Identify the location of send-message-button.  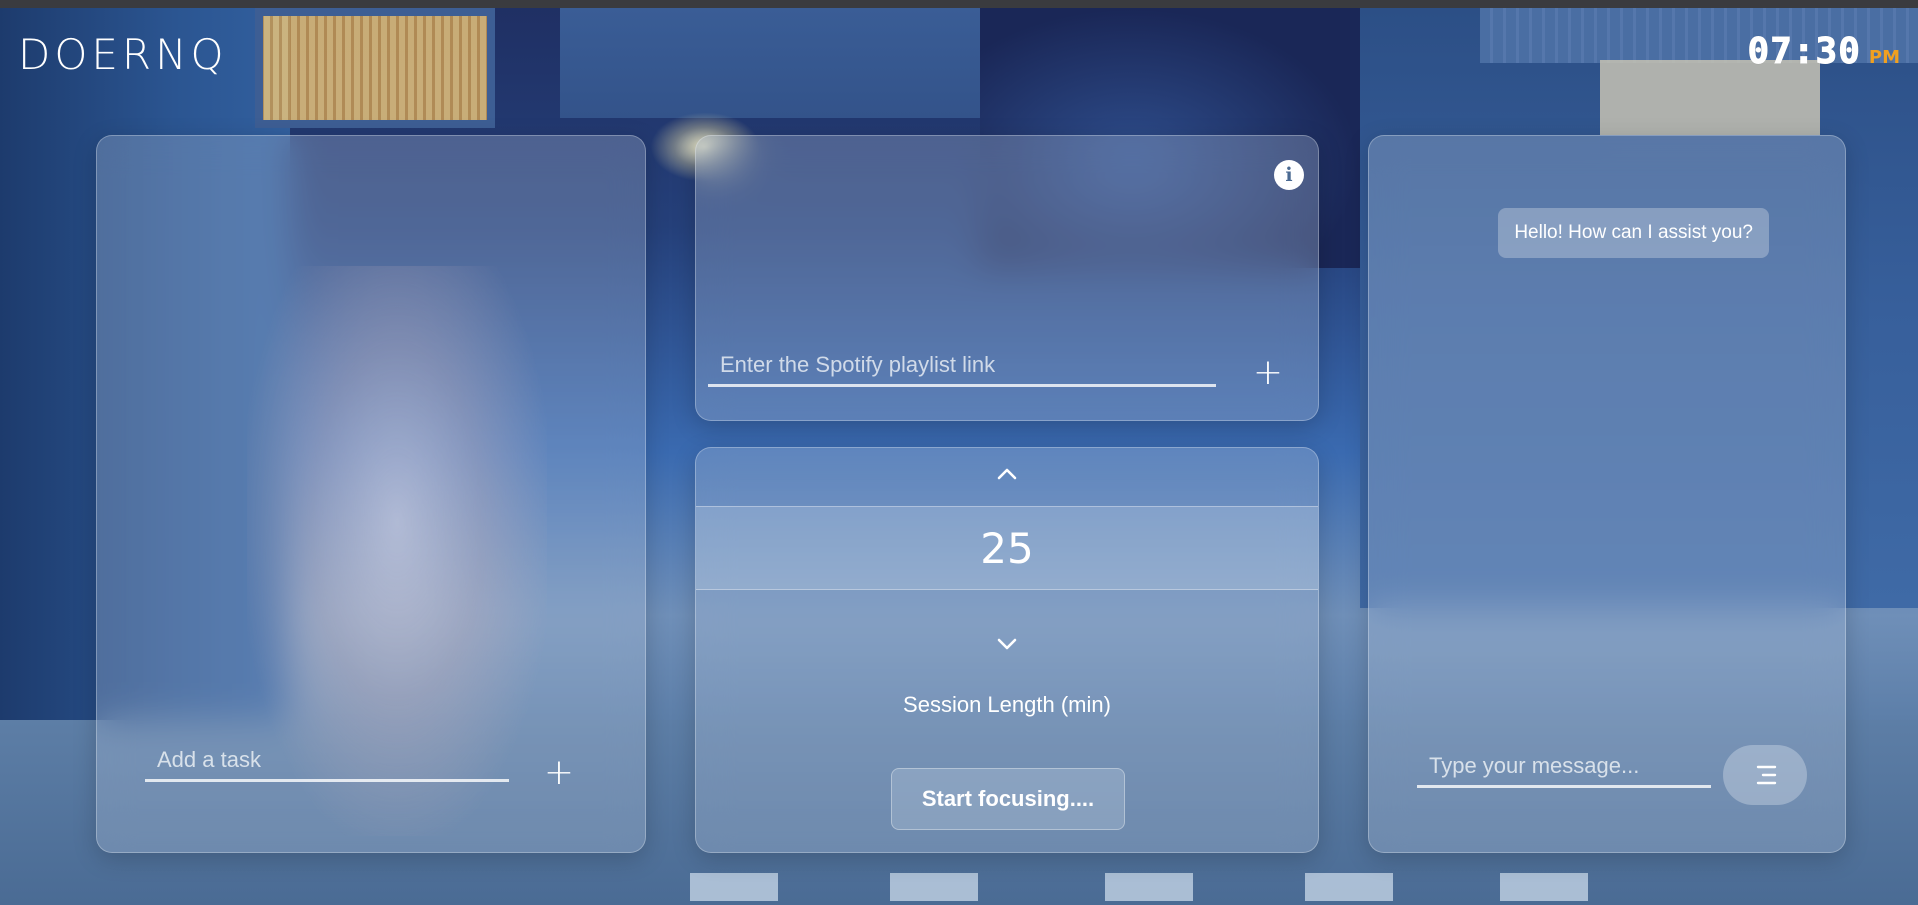
(1765, 775).